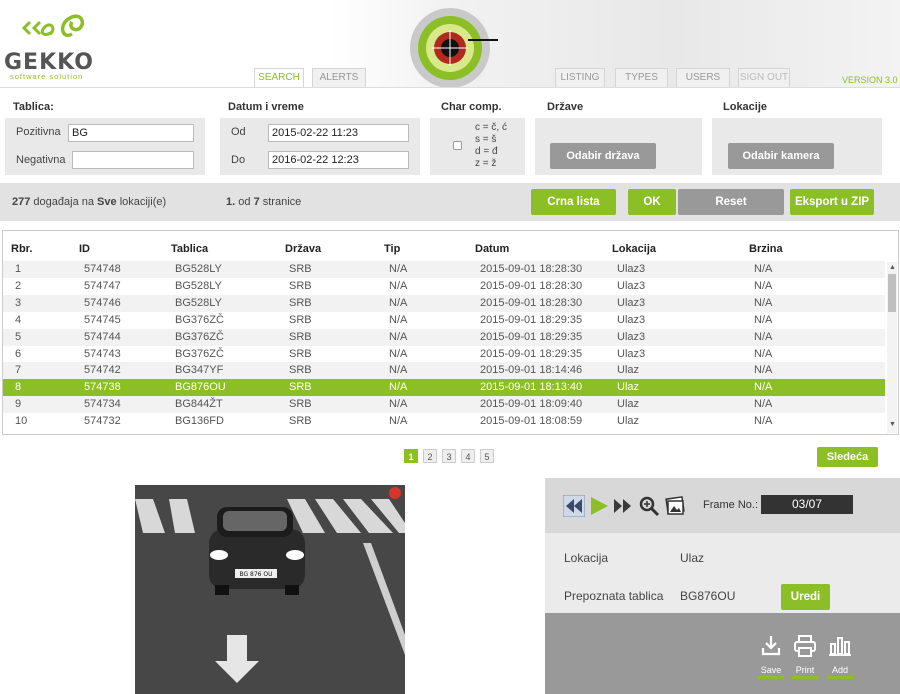  Describe the element at coordinates (805, 646) in the screenshot. I see `print-icon` at that location.